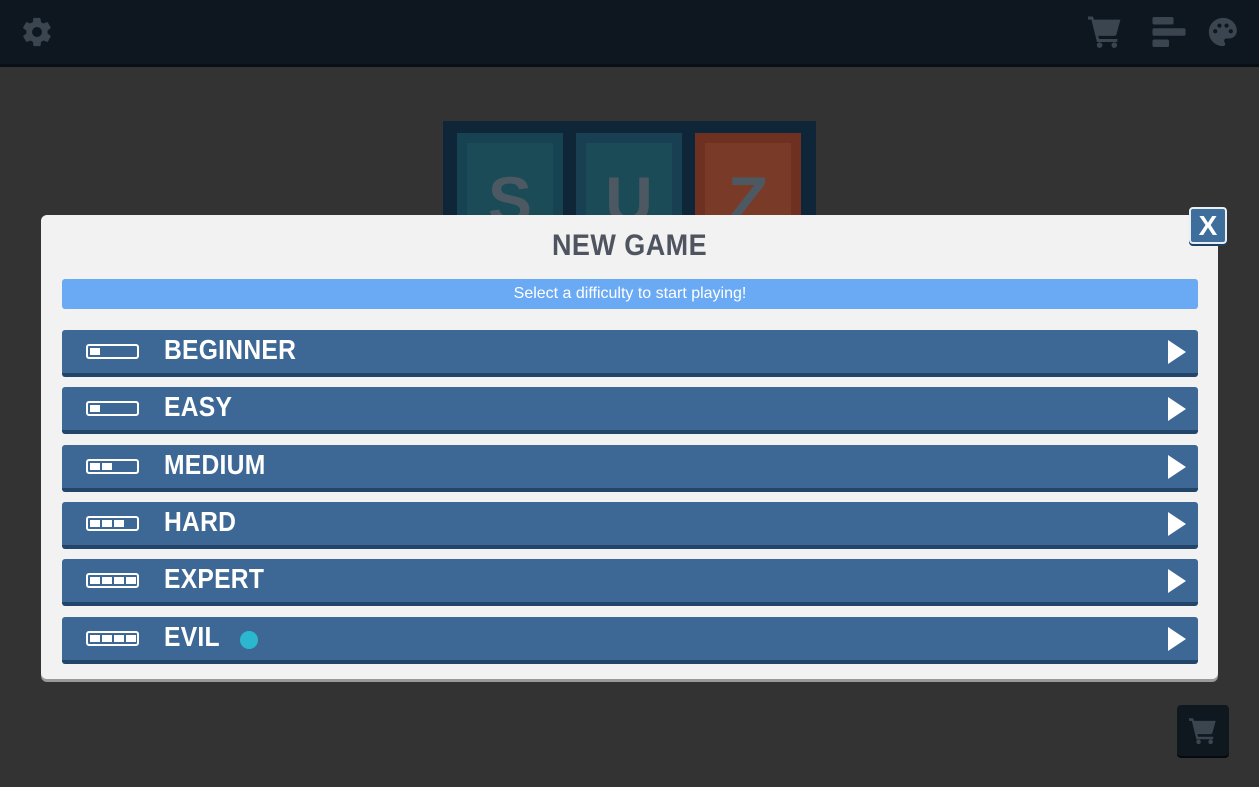 The image size is (1259, 787). What do you see at coordinates (198, 406) in the screenshot?
I see `difficulty-label: EASY` at bounding box center [198, 406].